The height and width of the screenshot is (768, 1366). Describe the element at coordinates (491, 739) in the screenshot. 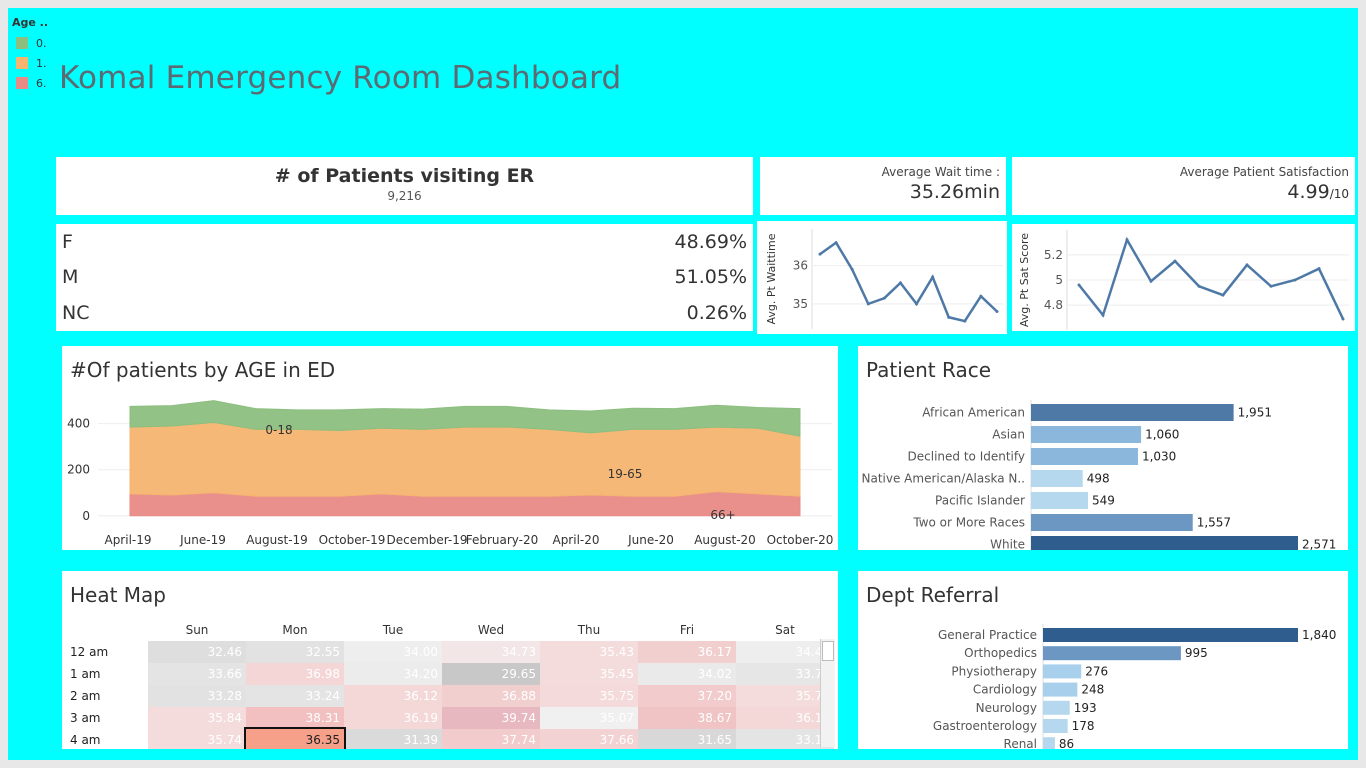

I see `heatmap-cell: 37.74` at that location.